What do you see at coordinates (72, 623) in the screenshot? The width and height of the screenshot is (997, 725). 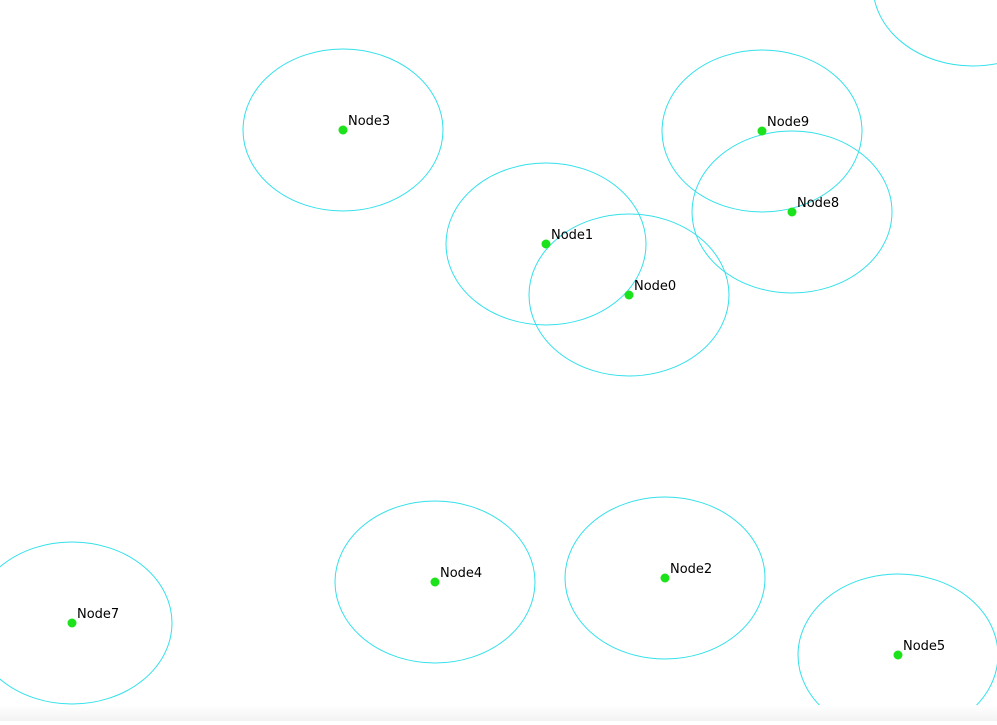 I see `node7-marker` at bounding box center [72, 623].